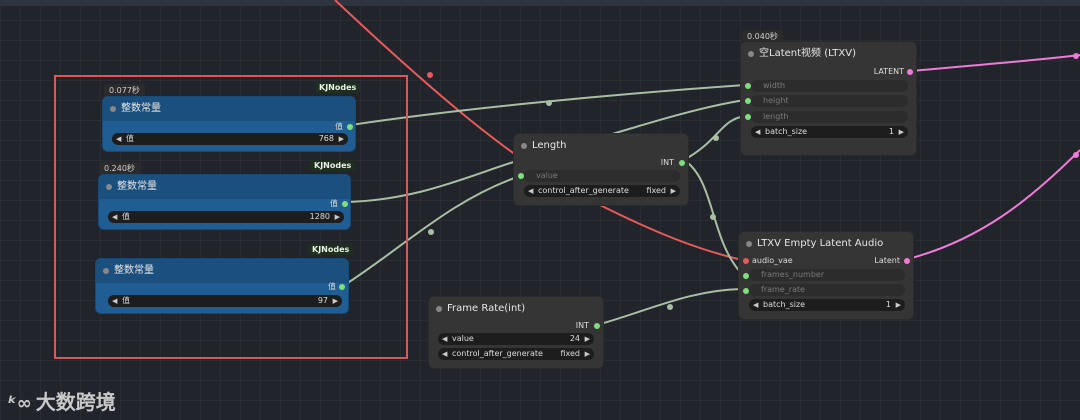 This screenshot has width=1080, height=420. I want to click on brand-logo-icon: ᵏ∞, so click(20, 403).